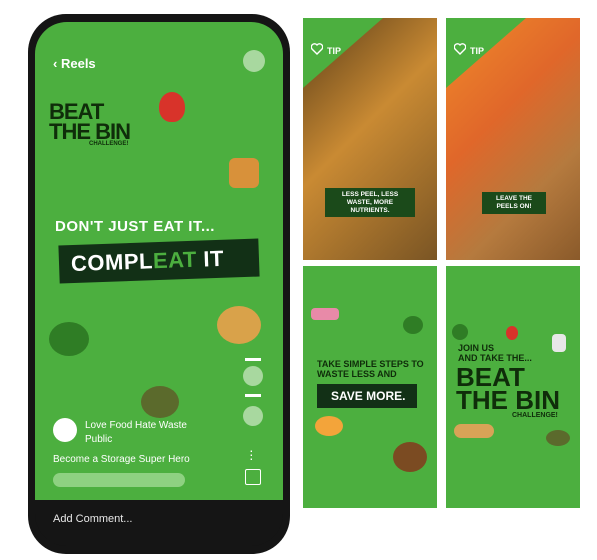  Describe the element at coordinates (253, 376) in the screenshot. I see `like-button` at that location.